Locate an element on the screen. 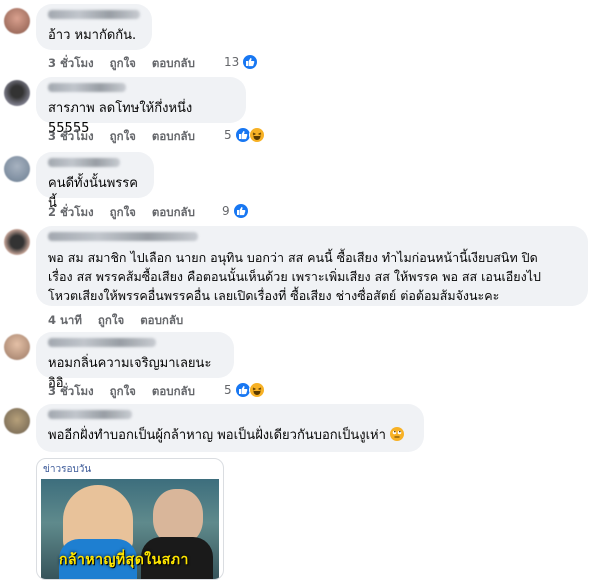  comment-actions: 4 นาที ถูกใจ ตอบกลับ is located at coordinates (115, 321).